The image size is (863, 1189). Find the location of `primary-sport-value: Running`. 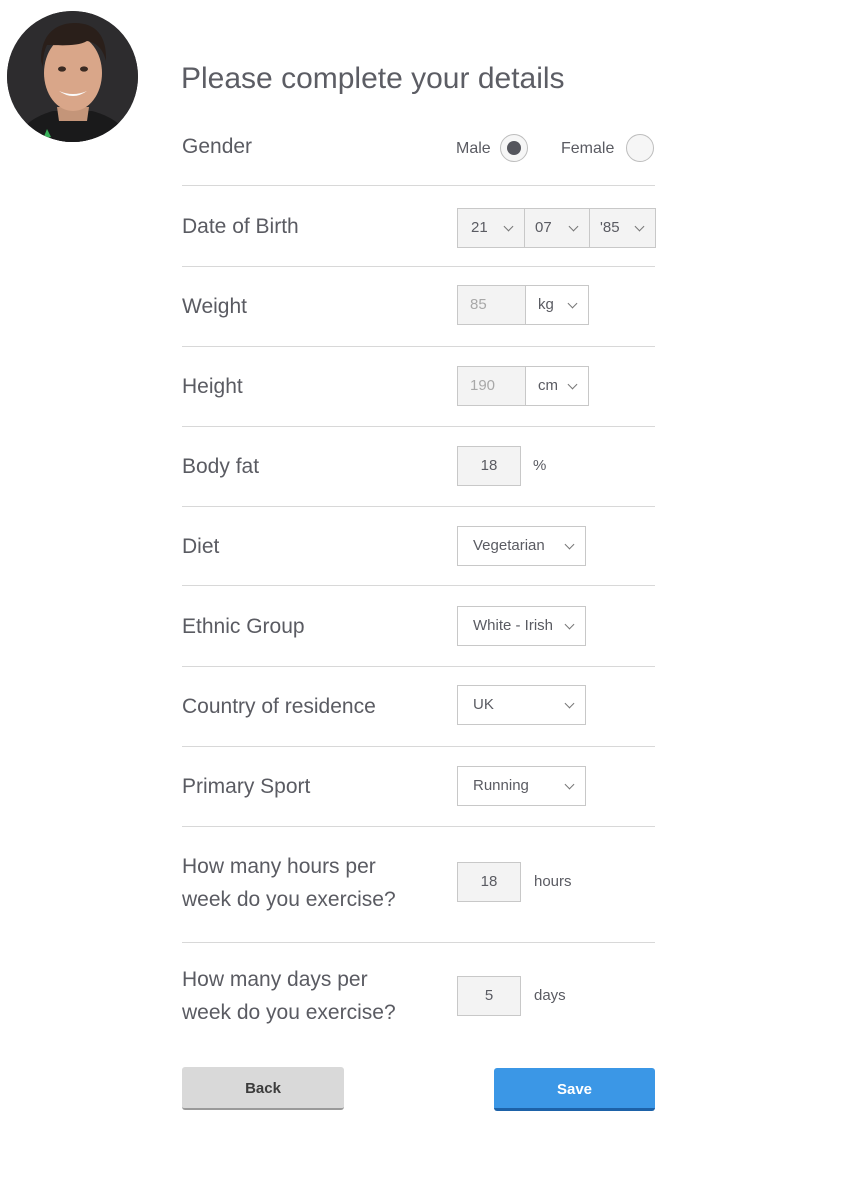

primary-sport-value: Running is located at coordinates (501, 785).